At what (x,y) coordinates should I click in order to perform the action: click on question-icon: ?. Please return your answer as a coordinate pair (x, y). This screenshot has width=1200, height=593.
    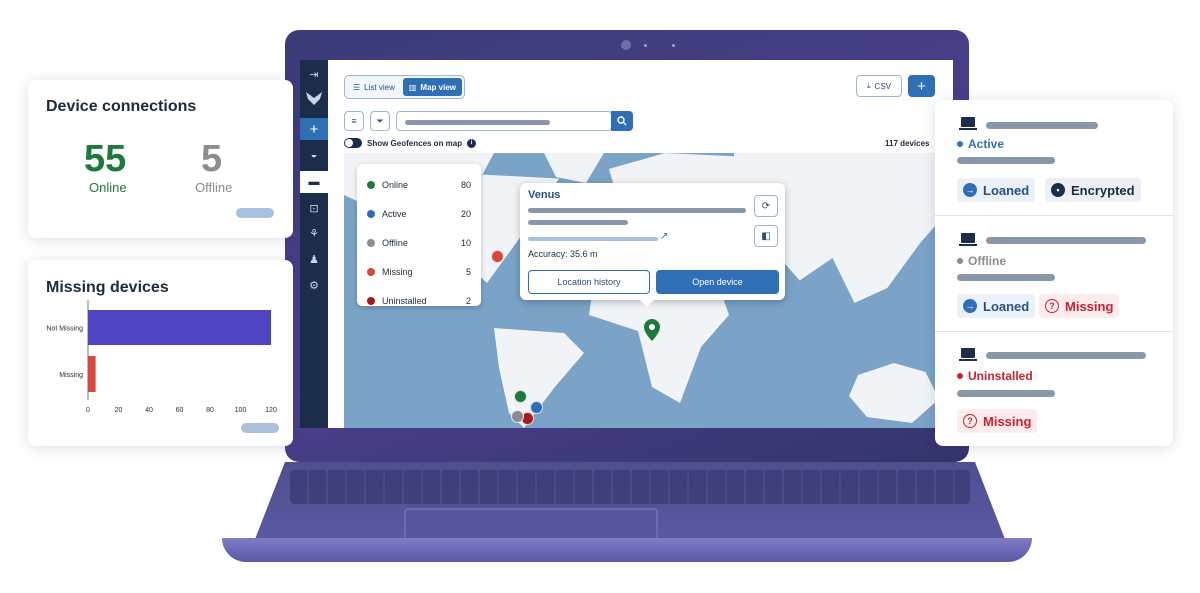
    Looking at the image, I should click on (1052, 306).